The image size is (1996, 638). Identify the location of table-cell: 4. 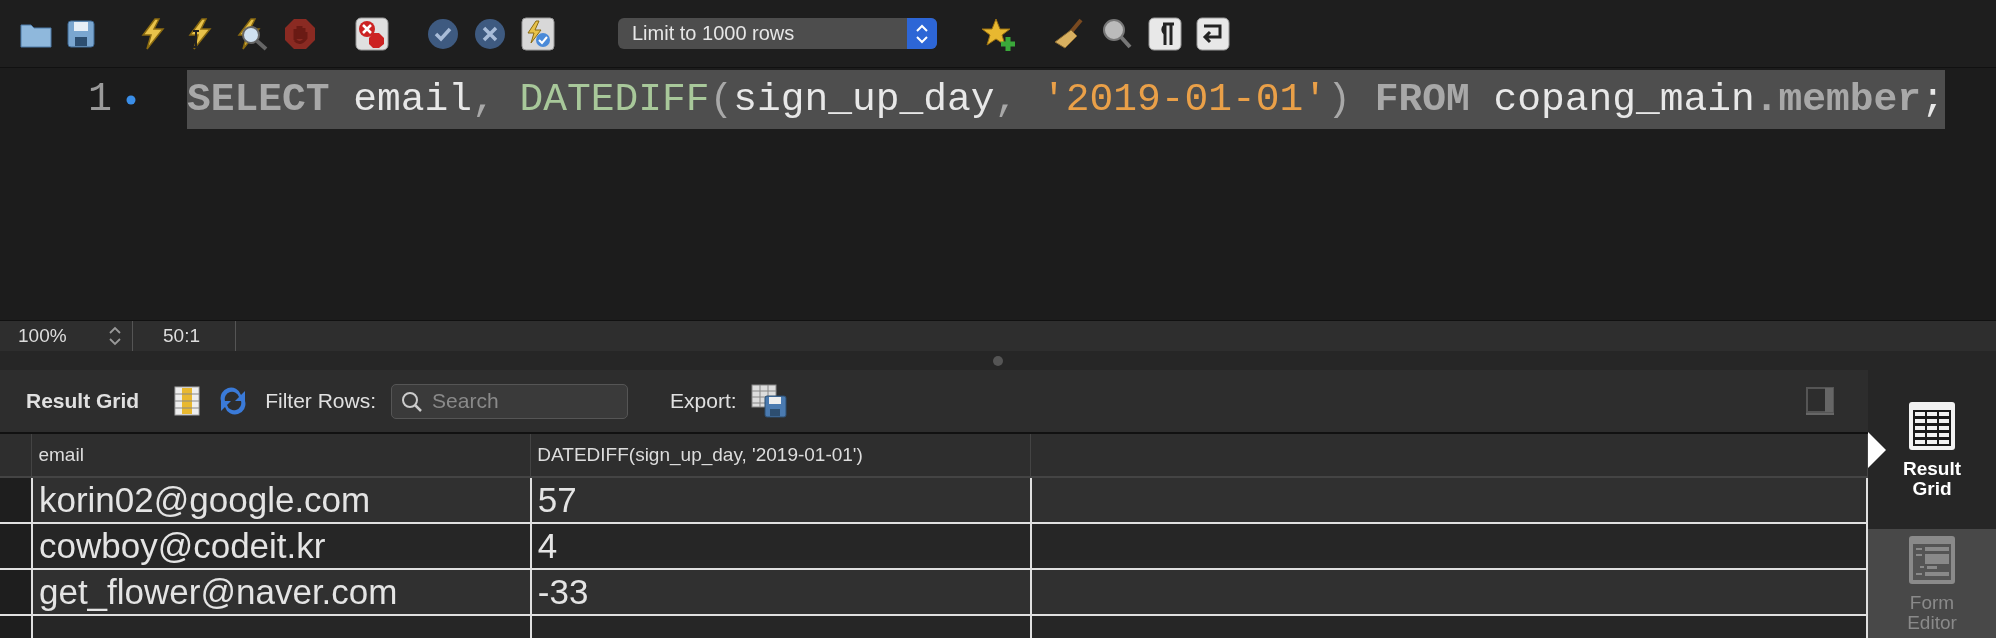
(780, 546).